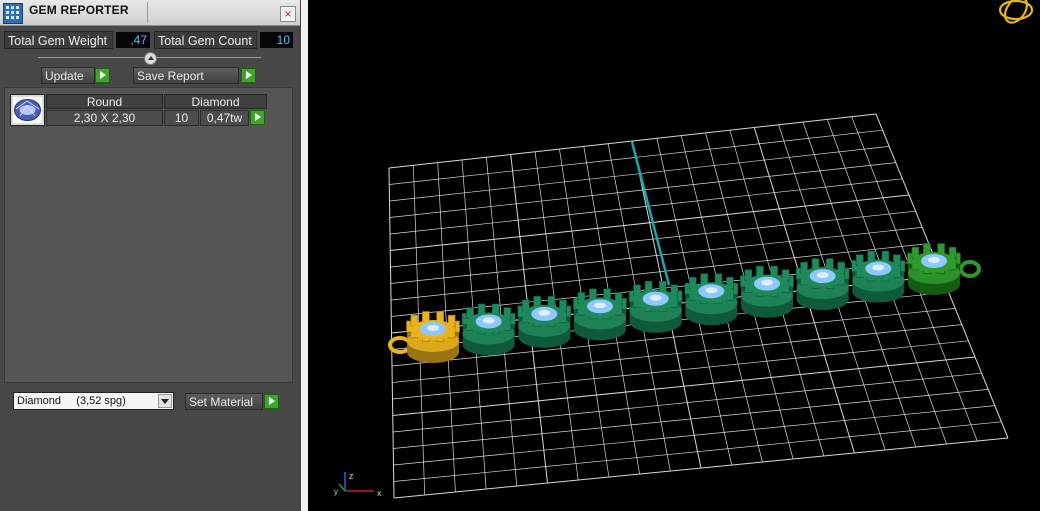  Describe the element at coordinates (71, 401) in the screenshot. I see `material-selected-value: Diamond (3,52 spg)` at that location.